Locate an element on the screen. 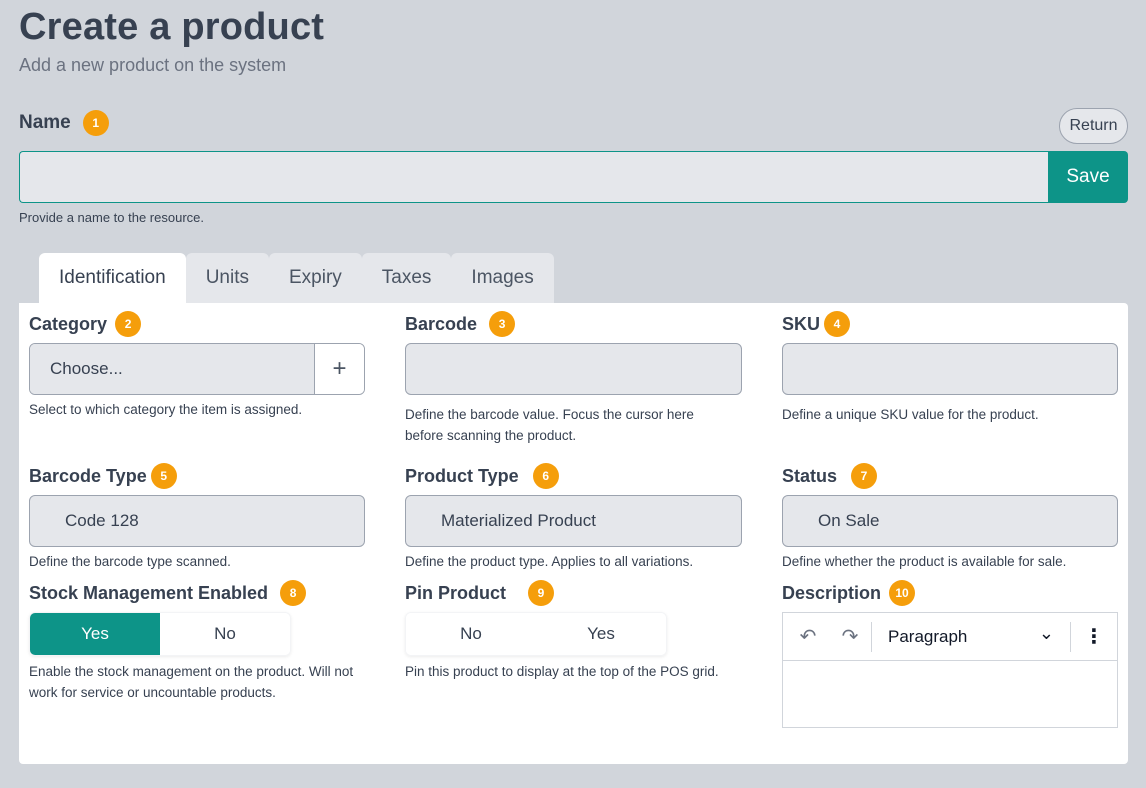 The width and height of the screenshot is (1146, 788). undo-icon: ↶ is located at coordinates (808, 637).